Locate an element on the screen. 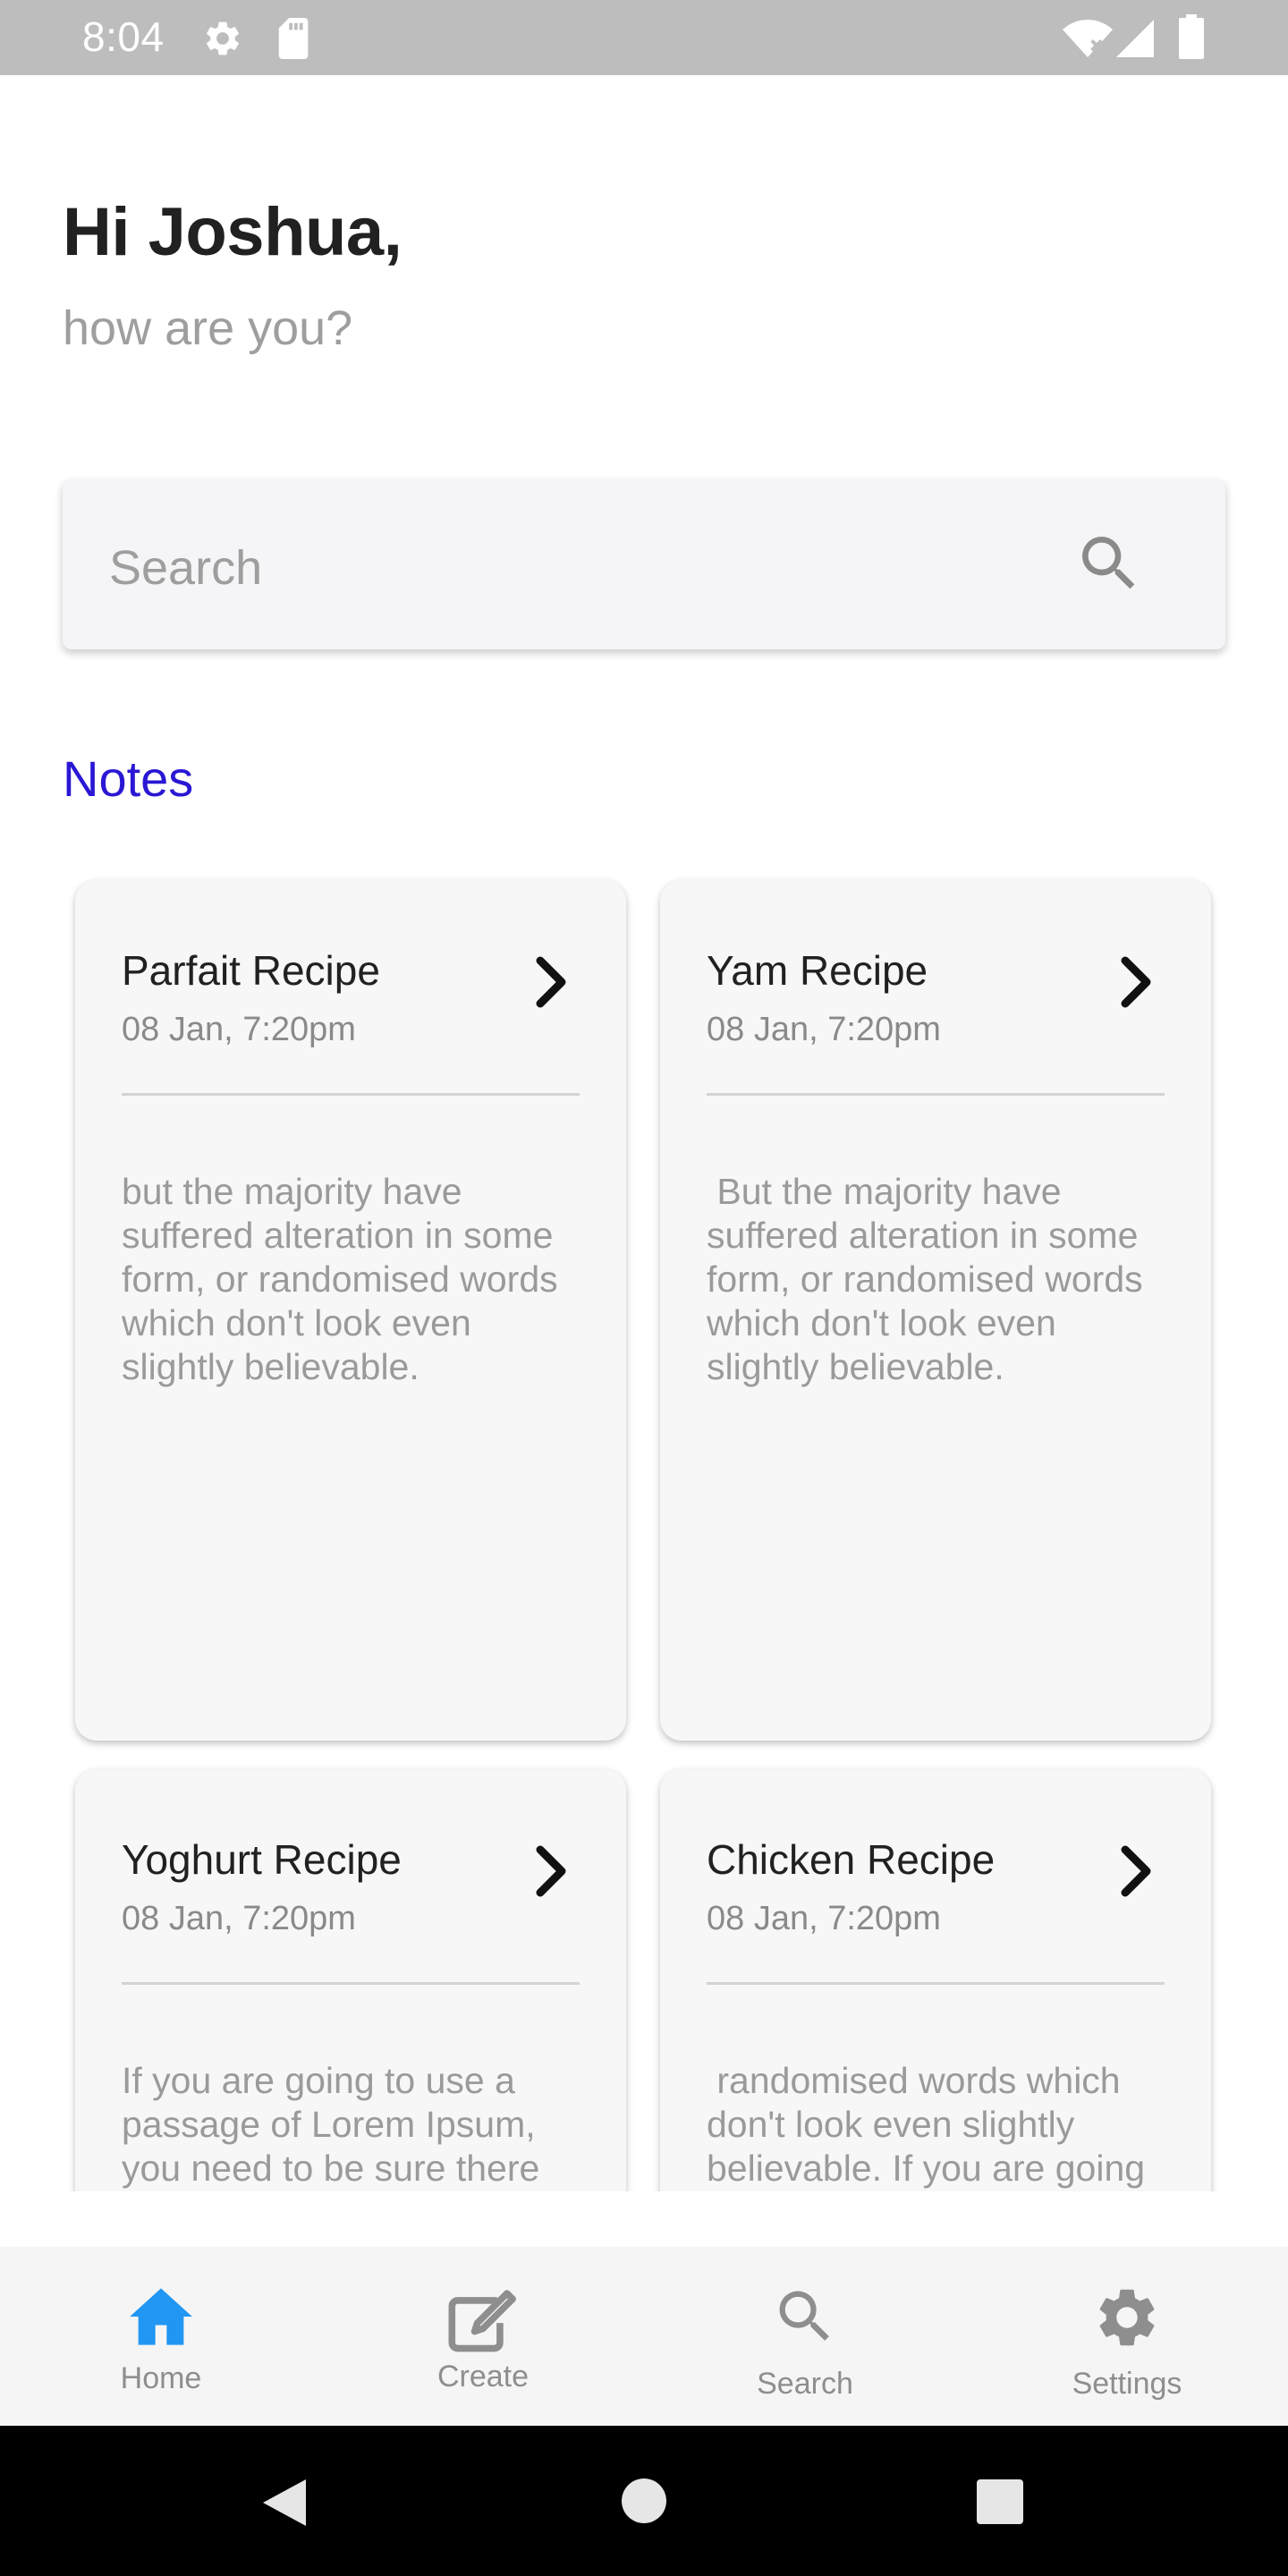 Image resolution: width=1288 pixels, height=2576 pixels. battery-icon is located at coordinates (1191, 39).